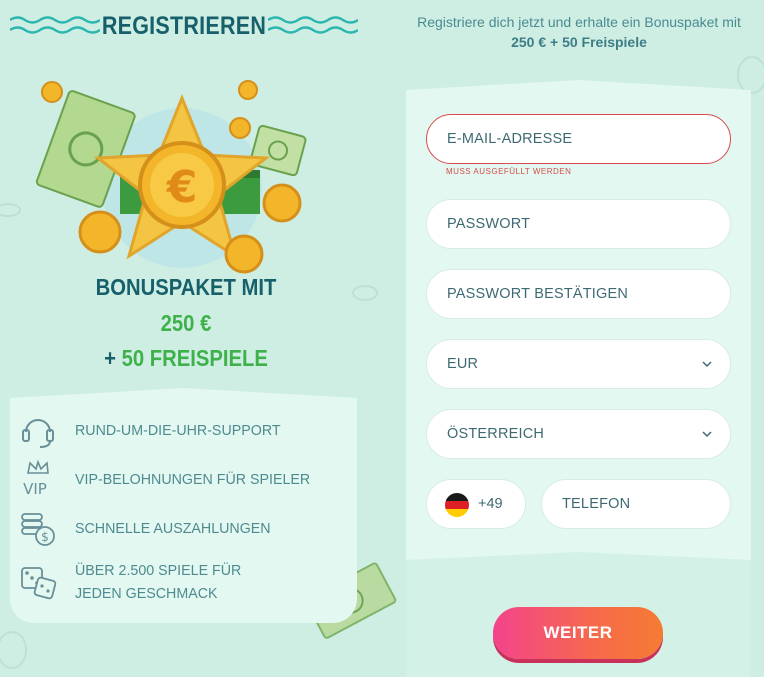 The image size is (764, 677). What do you see at coordinates (173, 528) in the screenshot?
I see `feature-text: SCHNELLE AUSZAHLUNGEN` at bounding box center [173, 528].